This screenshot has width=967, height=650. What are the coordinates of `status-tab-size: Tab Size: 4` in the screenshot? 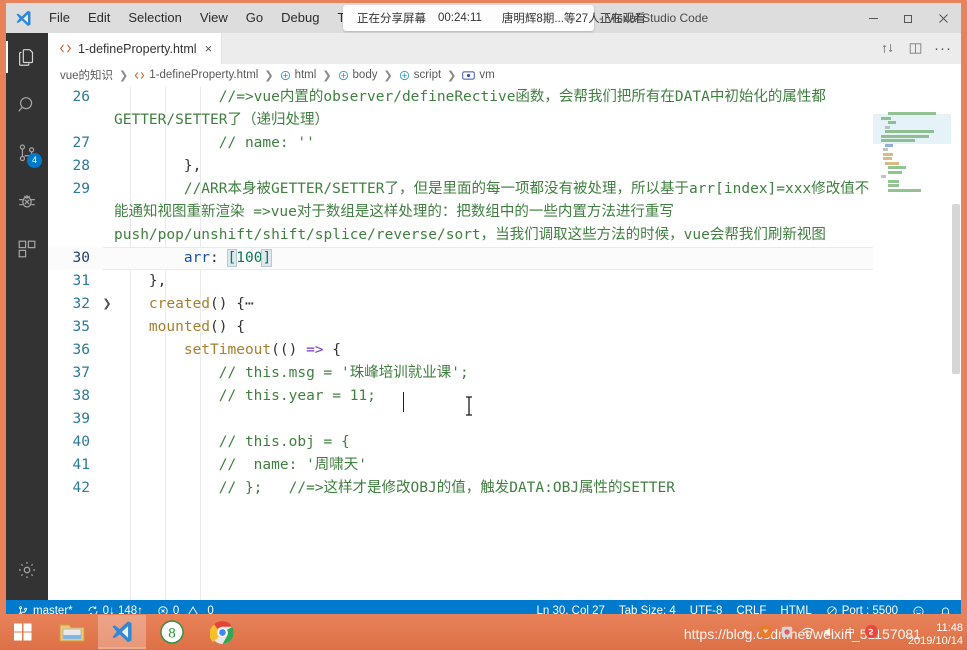 It's located at (647, 607).